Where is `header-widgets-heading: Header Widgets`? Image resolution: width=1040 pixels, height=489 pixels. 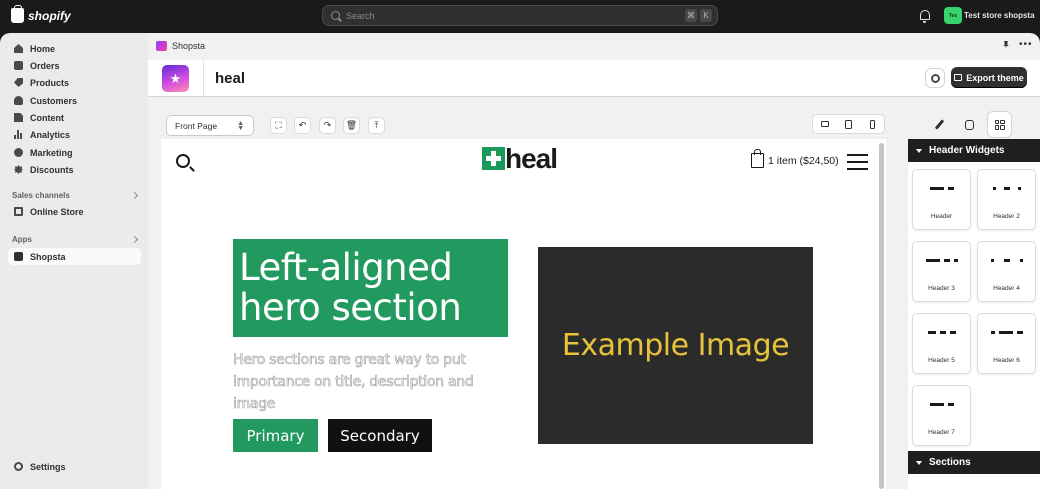 header-widgets-heading: Header Widgets is located at coordinates (974, 150).